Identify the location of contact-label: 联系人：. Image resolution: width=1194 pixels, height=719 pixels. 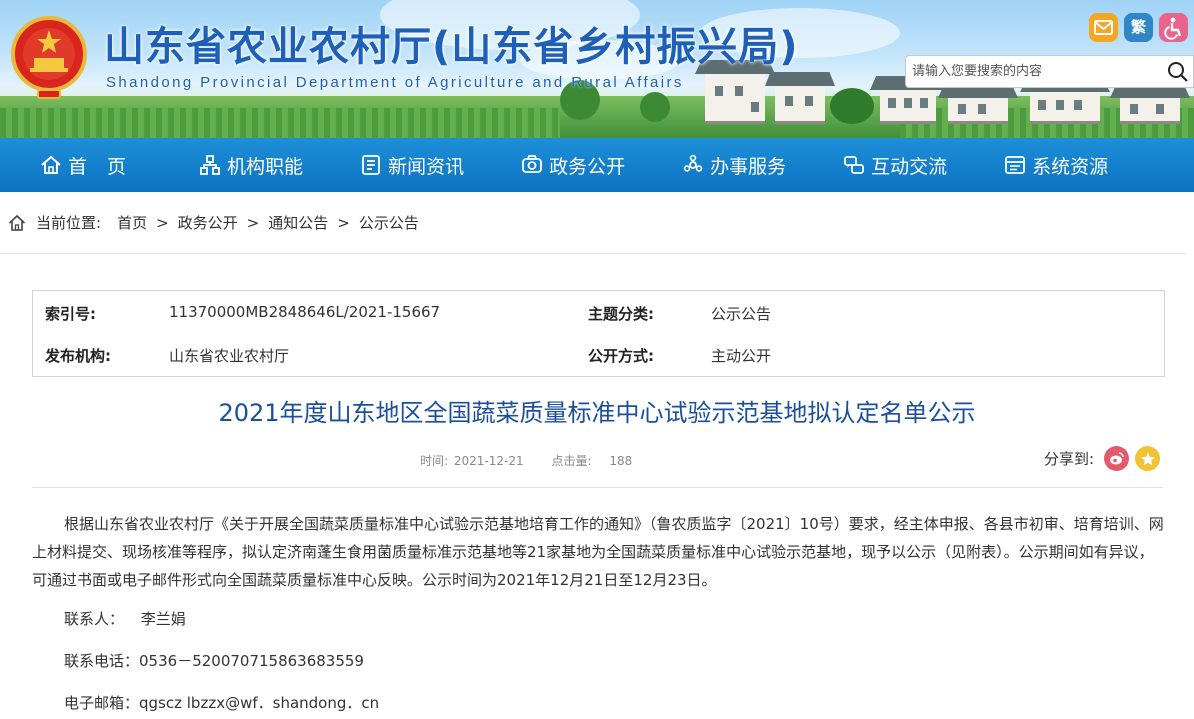
(94, 619).